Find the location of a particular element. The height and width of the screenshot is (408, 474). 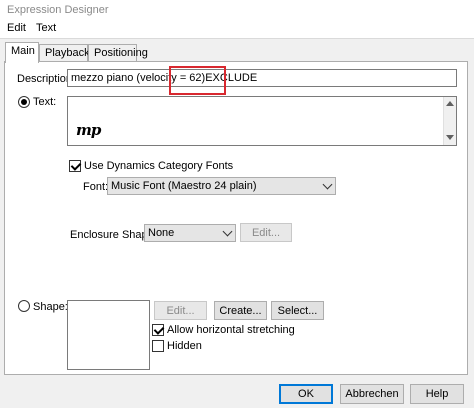

menu-edit: Edit is located at coordinates (16, 28).